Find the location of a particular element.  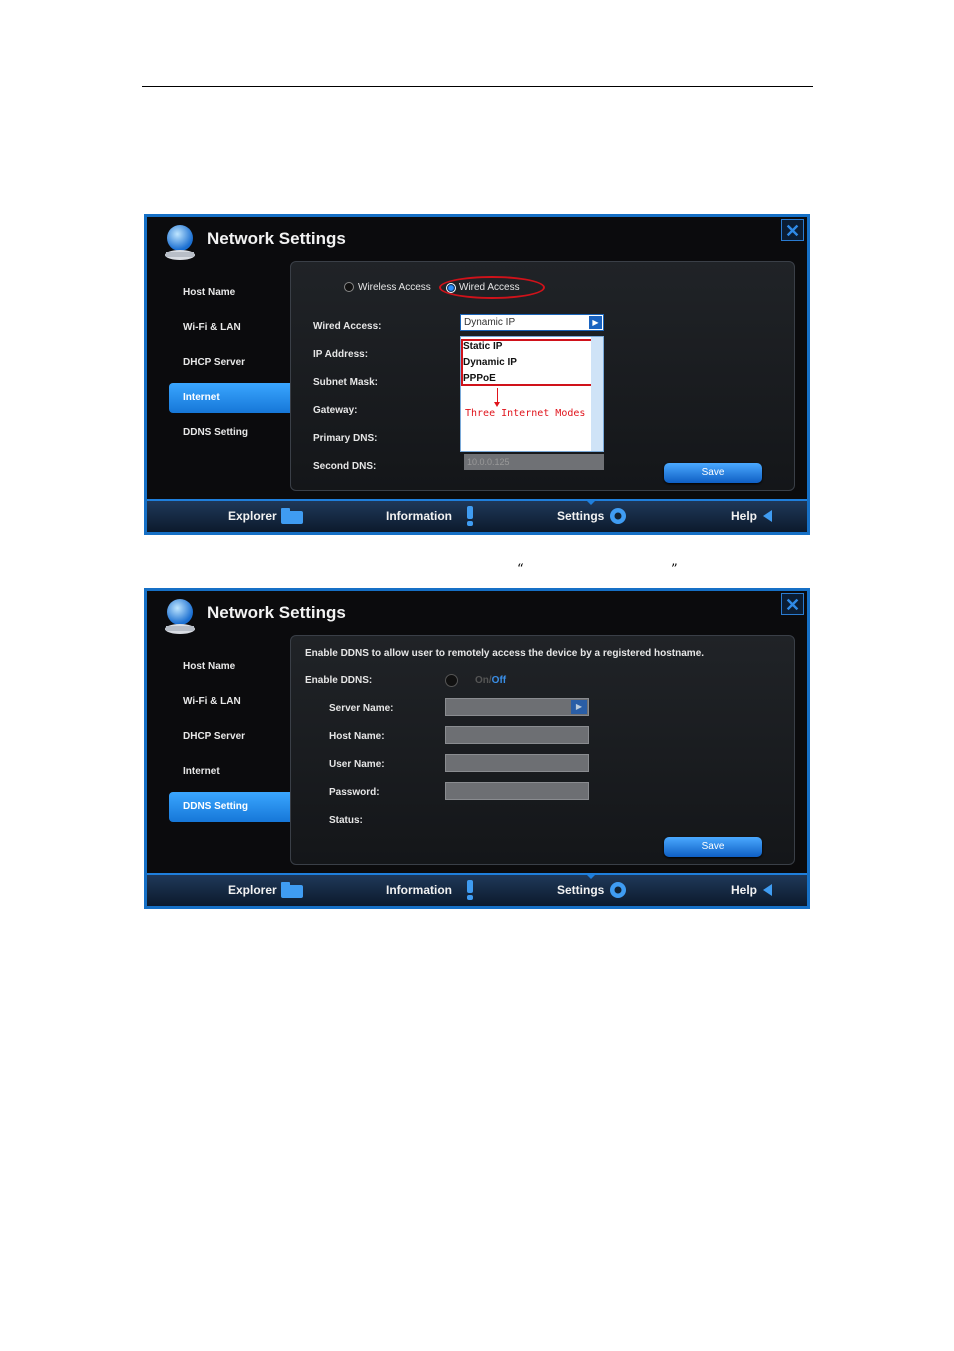

quote-open: “ is located at coordinates (520, 569).